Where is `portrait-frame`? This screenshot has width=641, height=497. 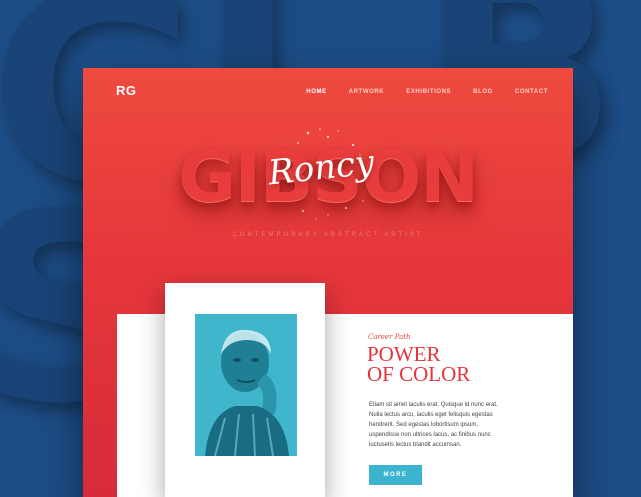 portrait-frame is located at coordinates (245, 390).